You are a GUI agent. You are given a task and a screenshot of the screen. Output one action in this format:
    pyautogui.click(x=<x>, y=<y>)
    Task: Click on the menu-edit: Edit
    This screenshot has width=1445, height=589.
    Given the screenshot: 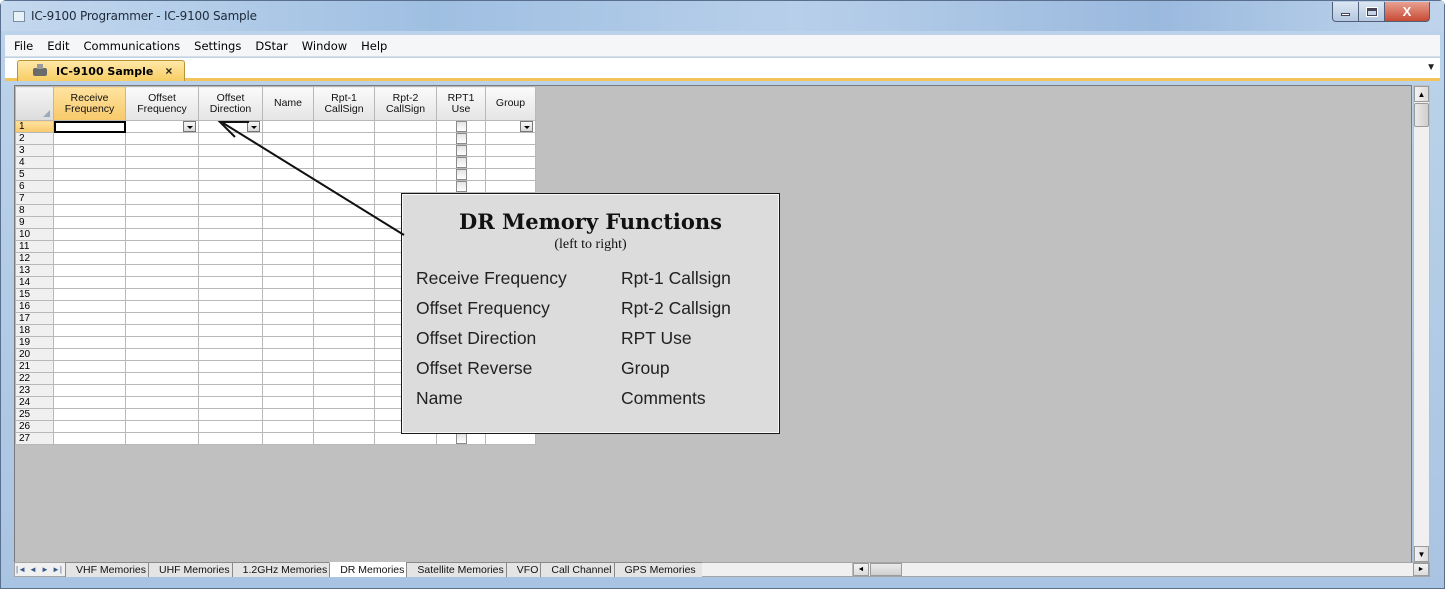 What is the action you would take?
    pyautogui.click(x=58, y=46)
    